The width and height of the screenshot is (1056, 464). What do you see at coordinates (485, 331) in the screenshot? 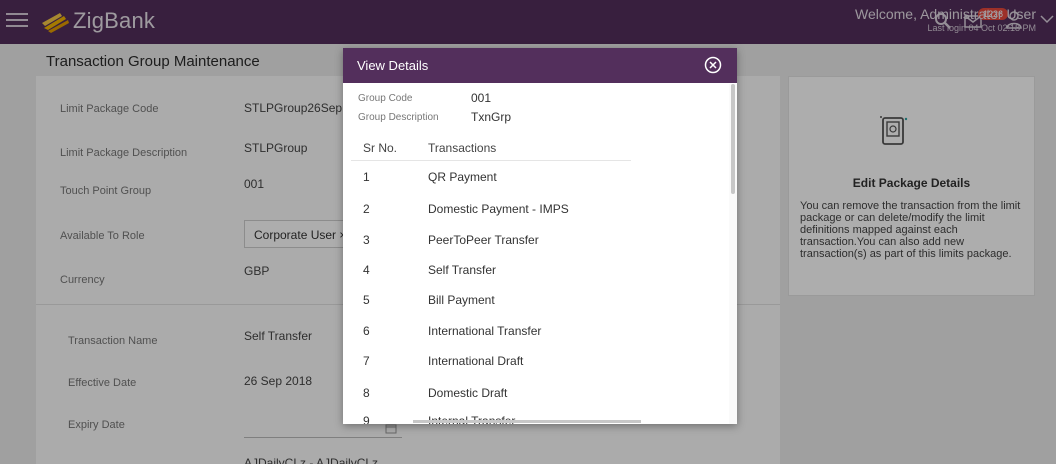
I see `transaction-cell: International Transfer` at bounding box center [485, 331].